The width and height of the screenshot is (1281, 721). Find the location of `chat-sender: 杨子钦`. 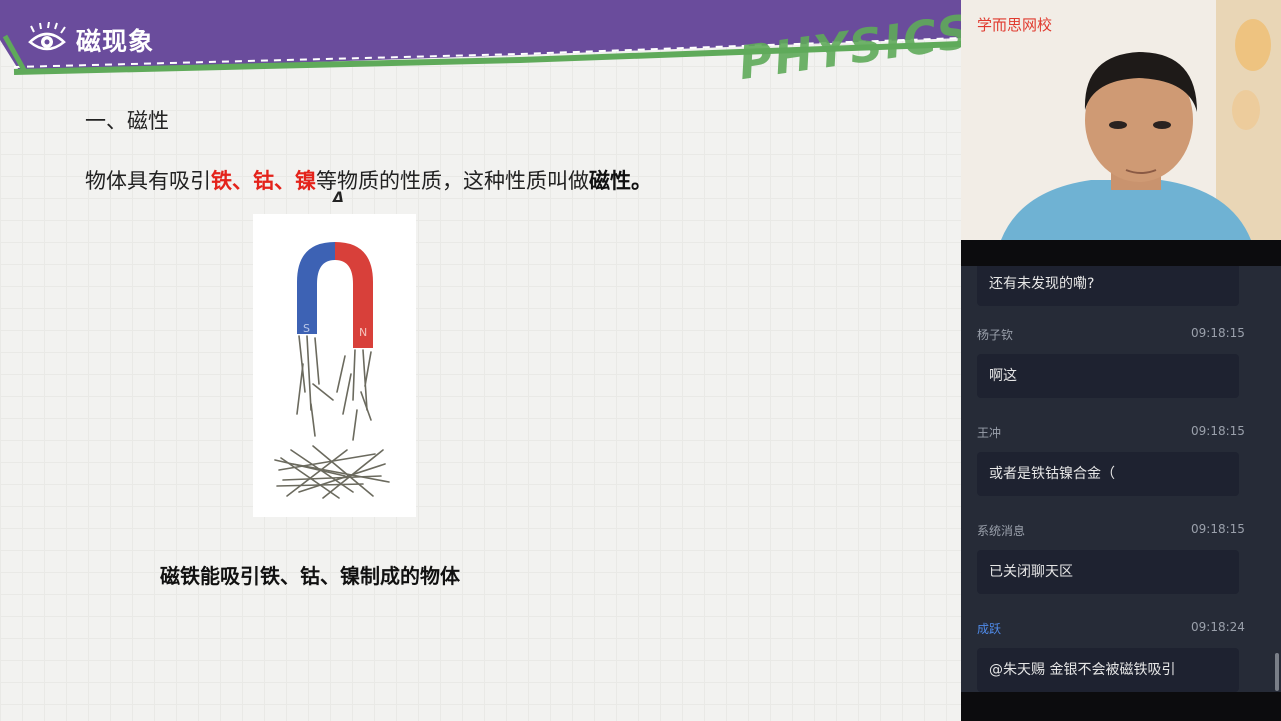

chat-sender: 杨子钦 is located at coordinates (995, 335).